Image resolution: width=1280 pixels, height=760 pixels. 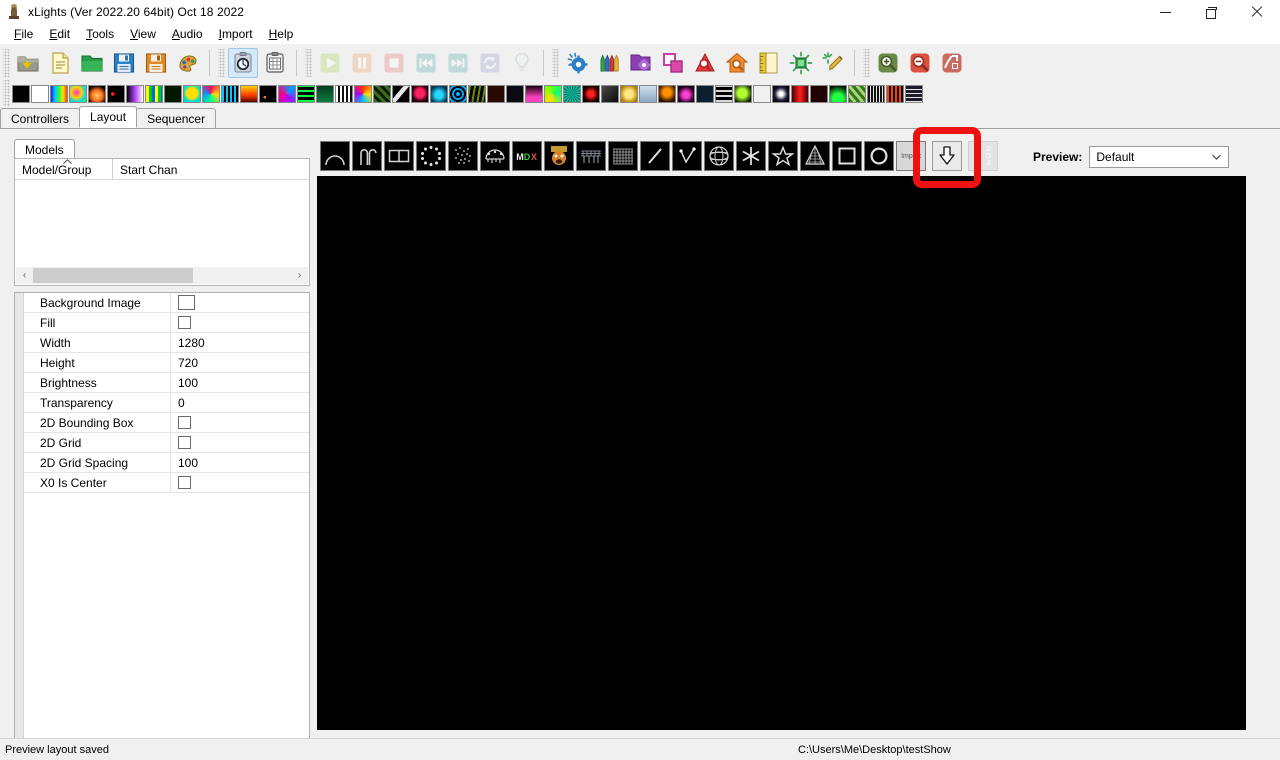 What do you see at coordinates (162, 222) in the screenshot?
I see `models-list: Model/Group Start Chan ‹ ›` at bounding box center [162, 222].